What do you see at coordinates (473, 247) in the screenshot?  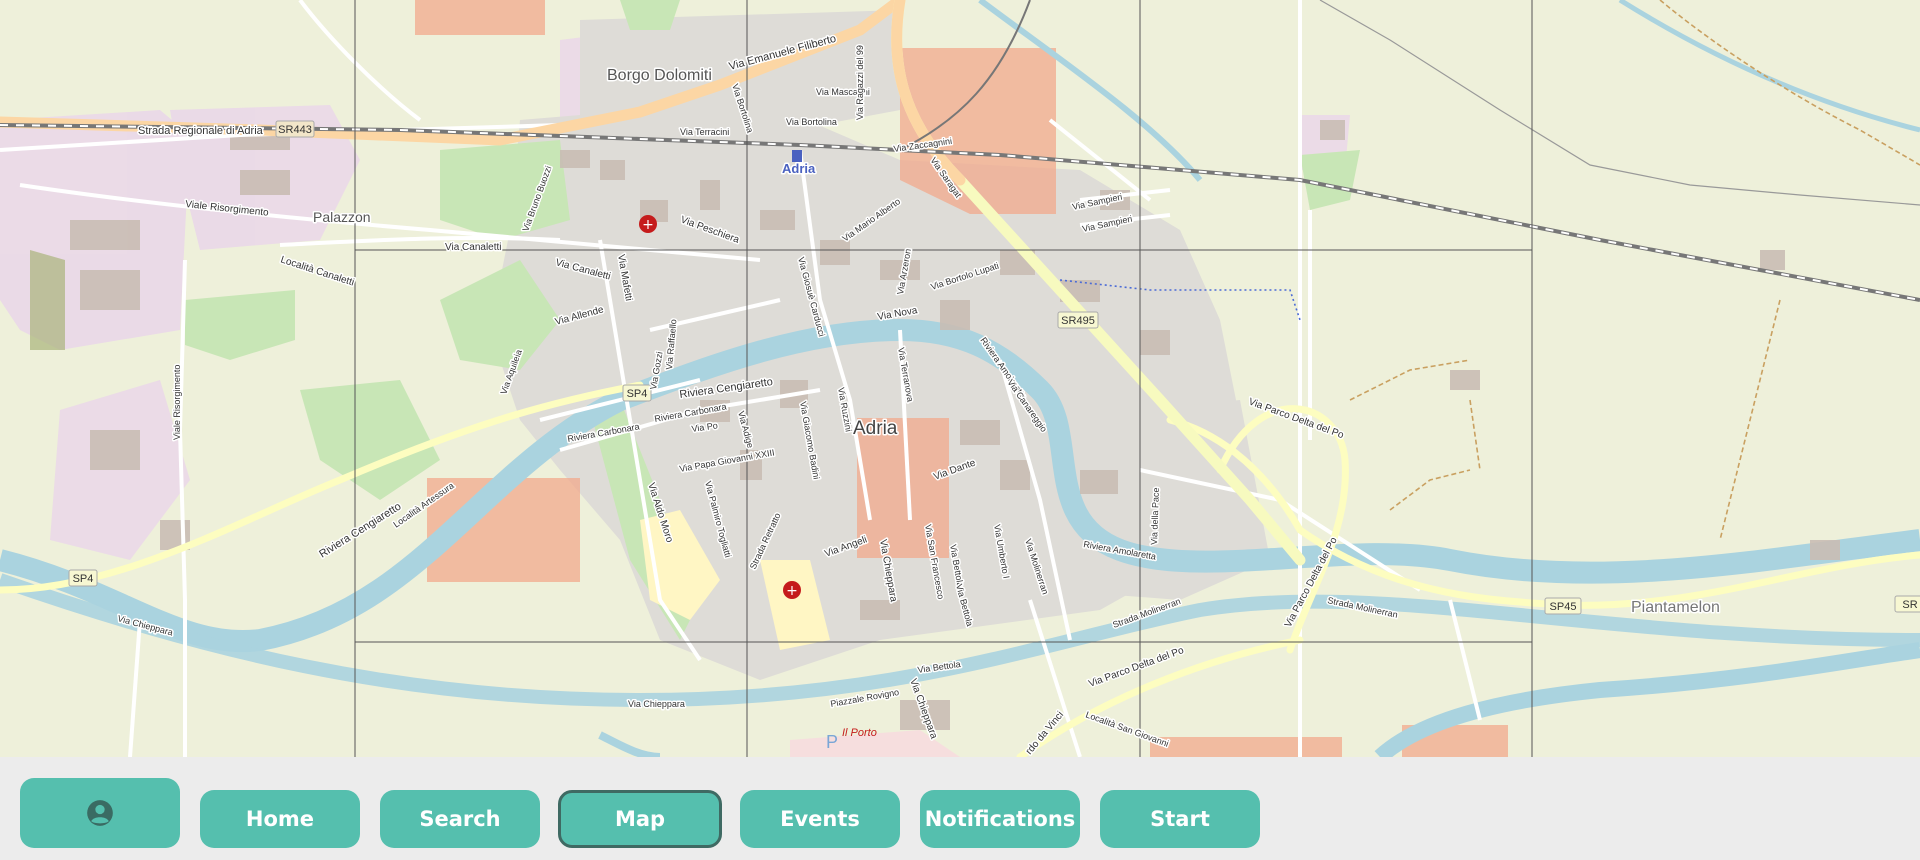 I see `label-road: Via Canaletti` at bounding box center [473, 247].